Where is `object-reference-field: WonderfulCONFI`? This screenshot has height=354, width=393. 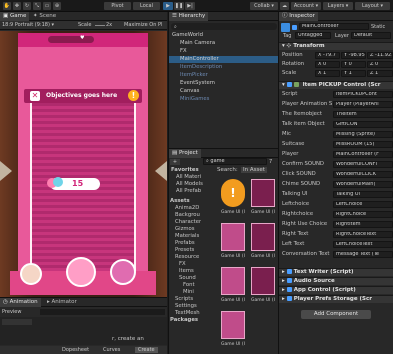 object-reference-field: WonderfulCONFI is located at coordinates (363, 164).